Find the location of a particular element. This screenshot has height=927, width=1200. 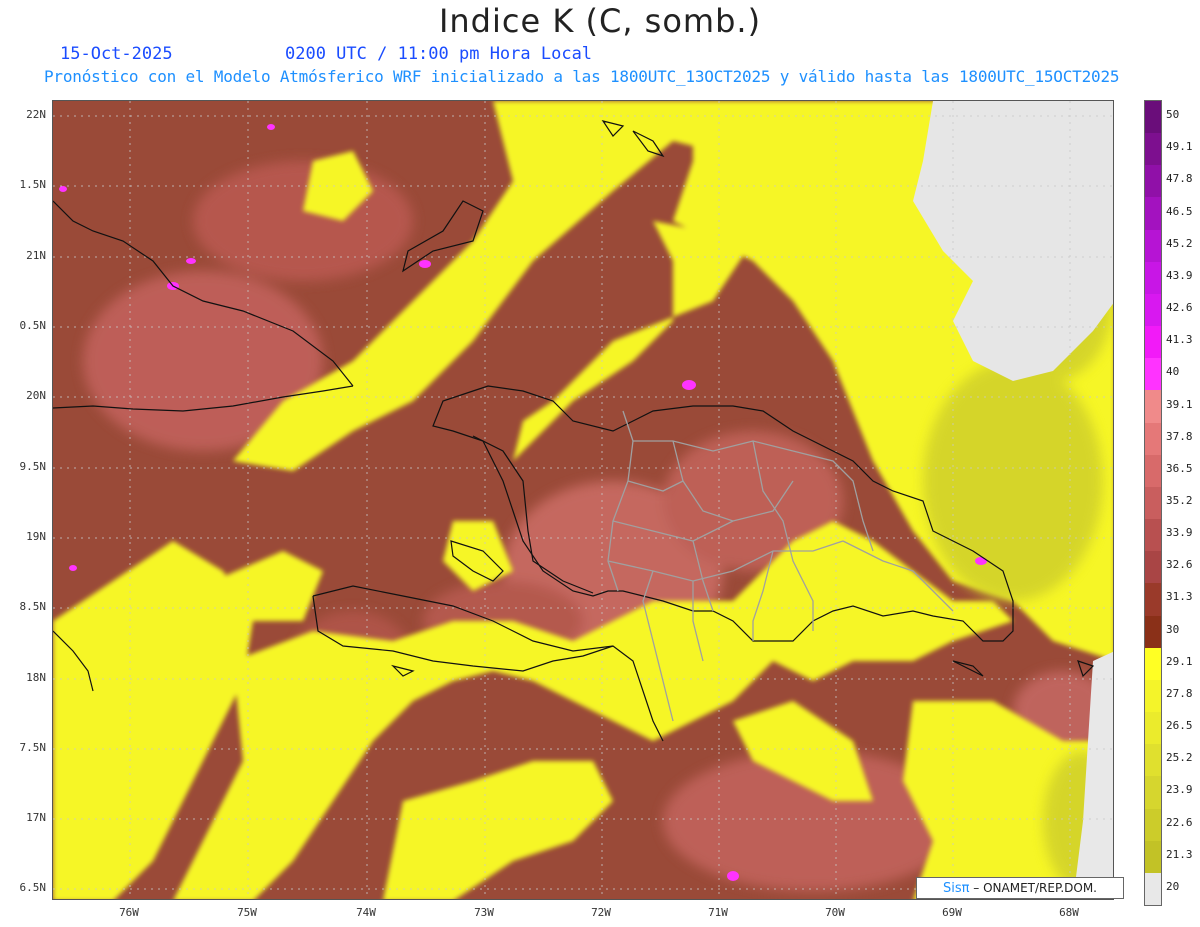

lon-label: 76W is located at coordinates (129, 912).